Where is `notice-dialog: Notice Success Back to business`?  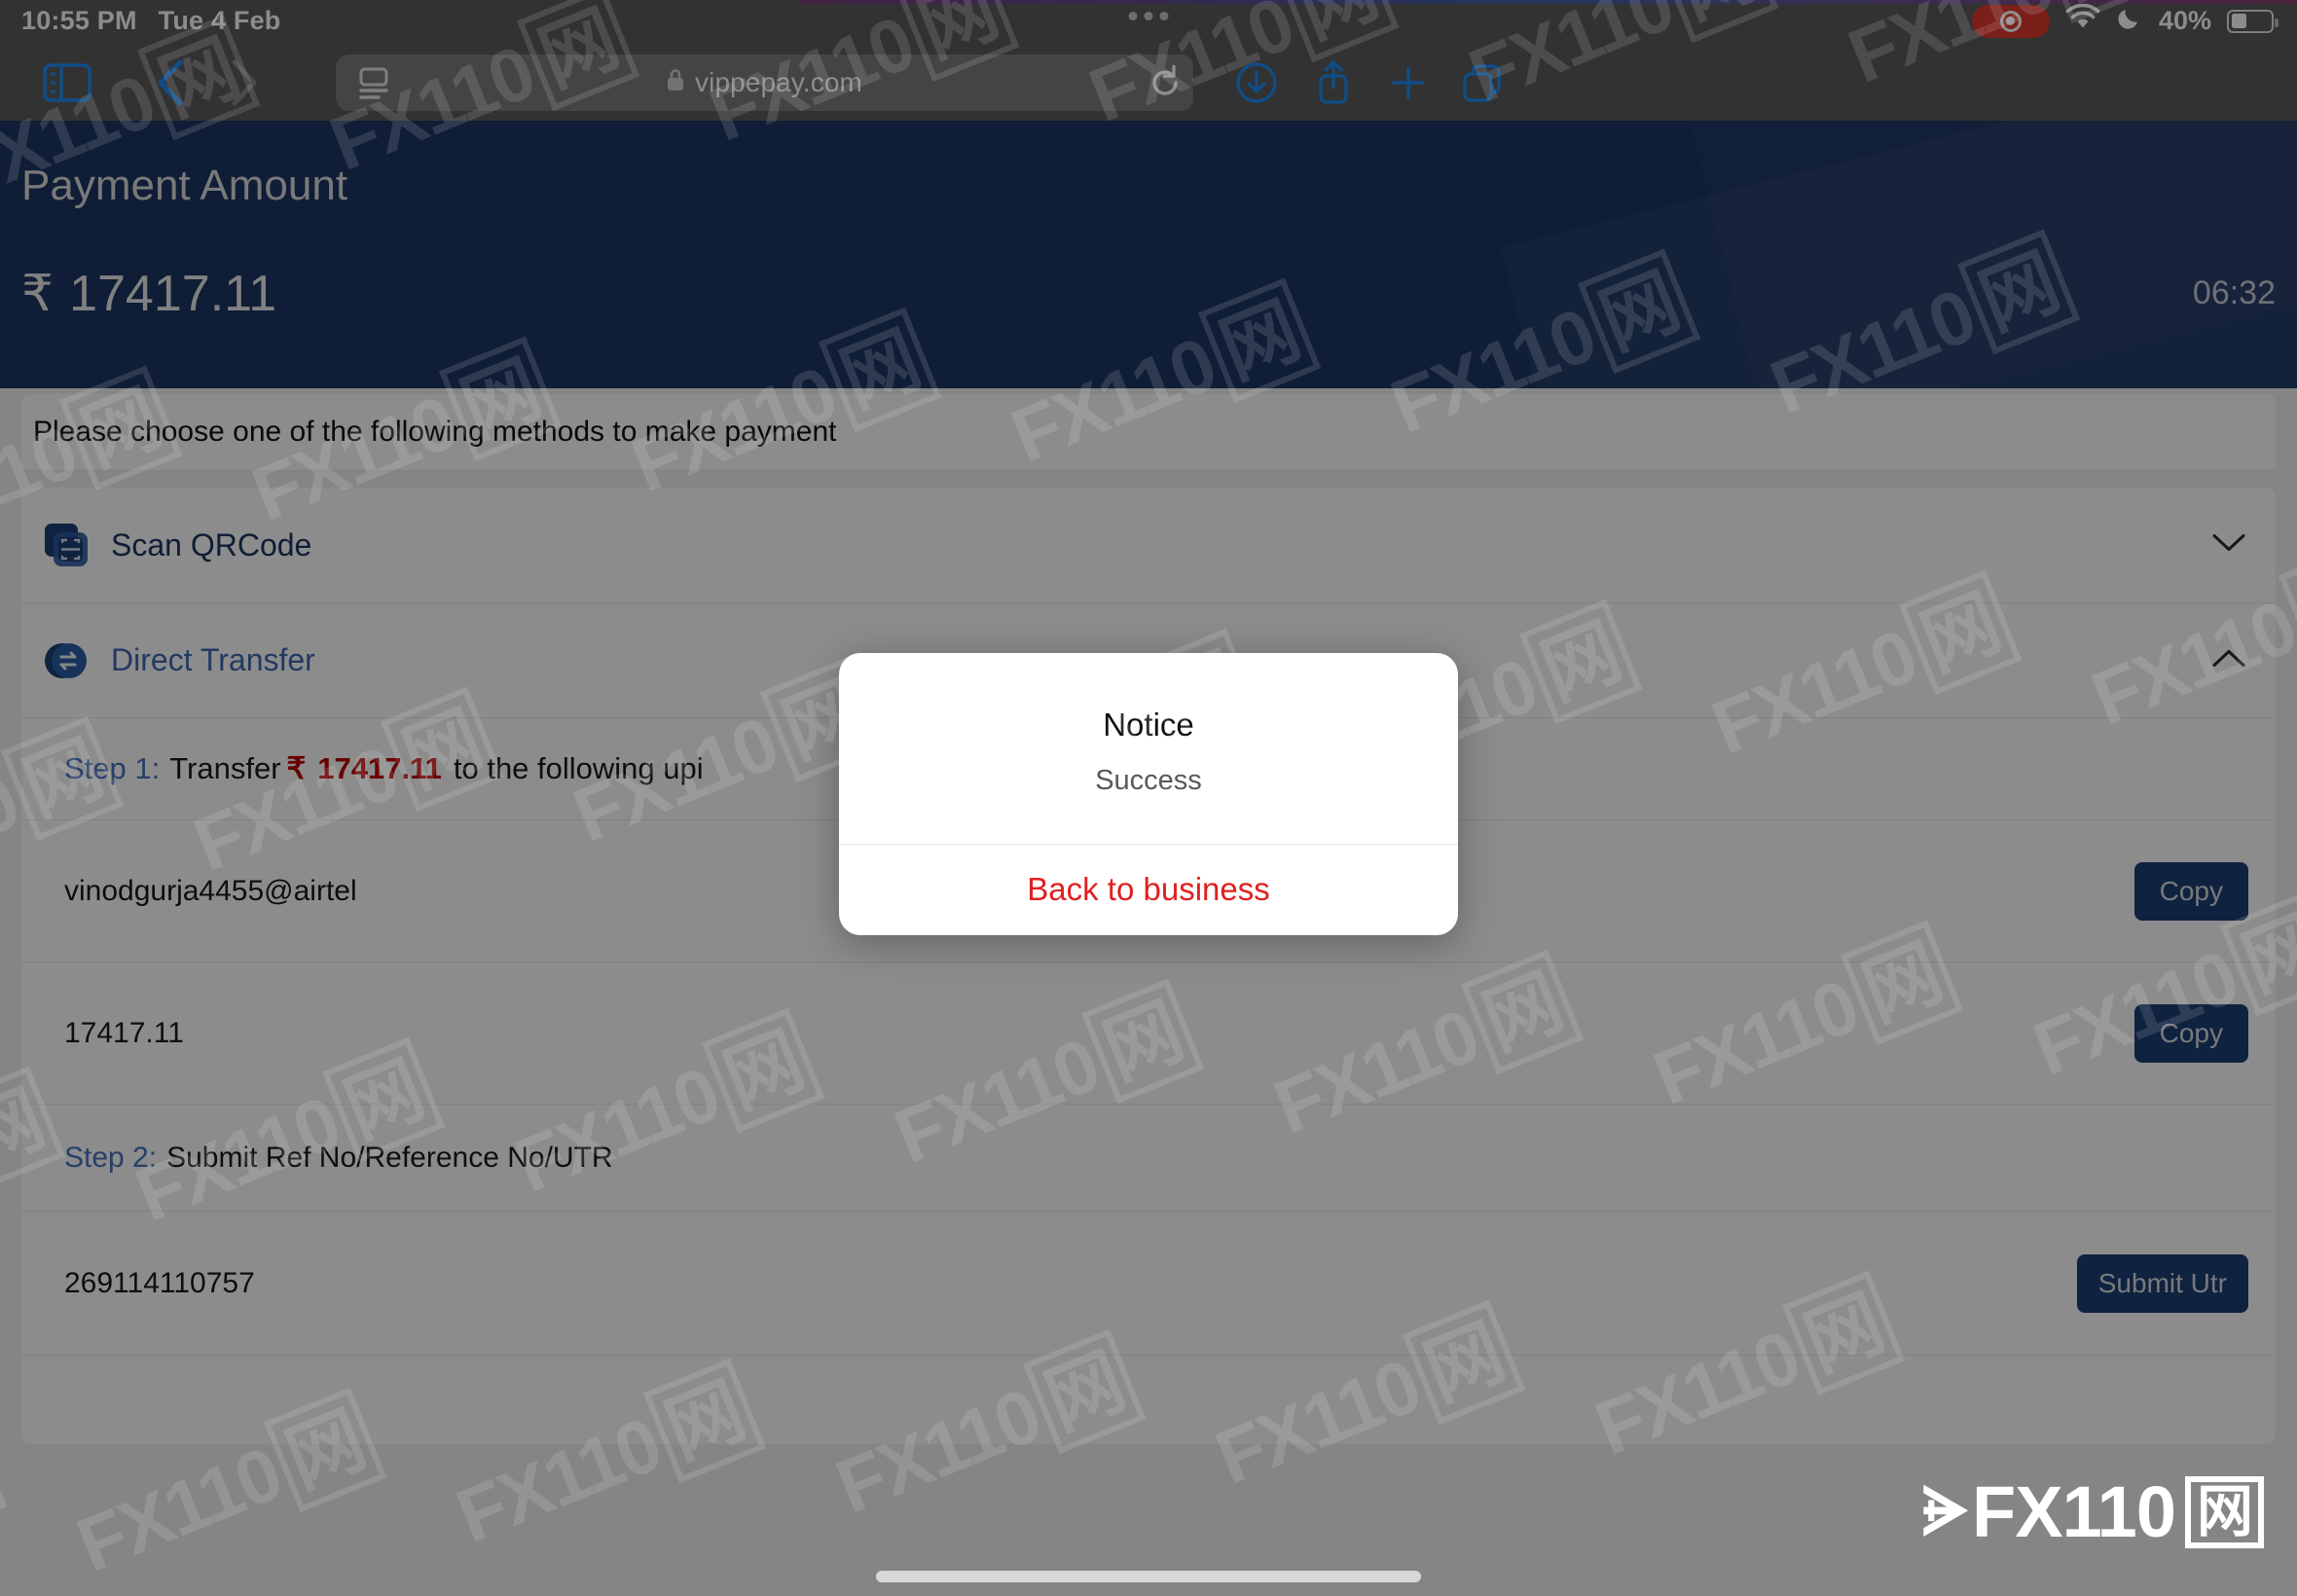 notice-dialog: Notice Success Back to business is located at coordinates (1148, 794).